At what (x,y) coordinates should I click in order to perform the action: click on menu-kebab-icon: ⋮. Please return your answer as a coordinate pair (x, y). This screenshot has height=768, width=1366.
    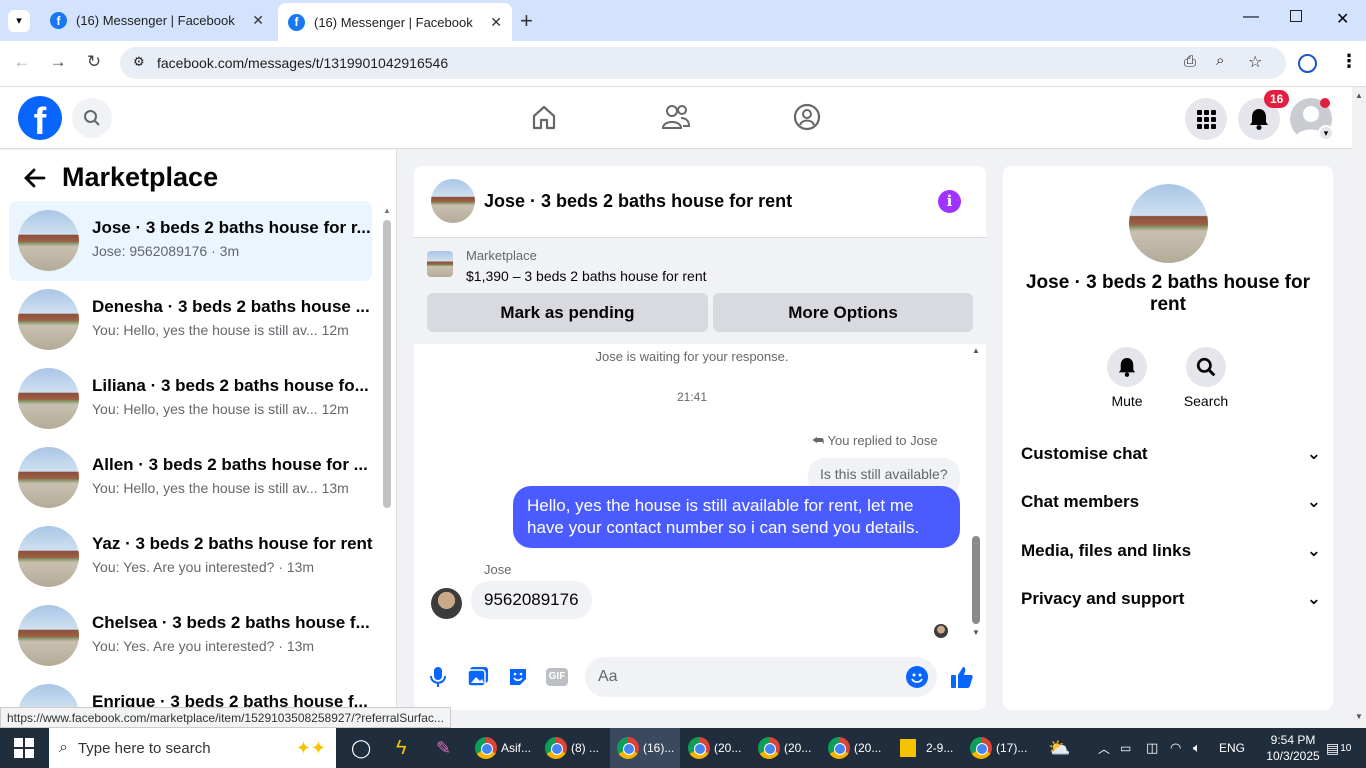
    Looking at the image, I should click on (1349, 61).